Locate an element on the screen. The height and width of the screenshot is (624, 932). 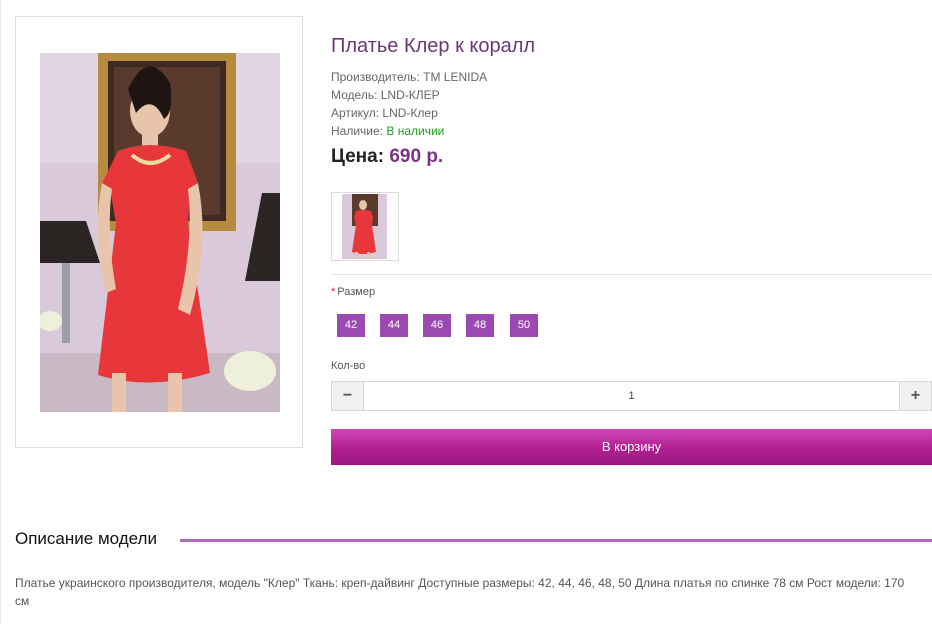
availability-label: Наличие: is located at coordinates (357, 131).